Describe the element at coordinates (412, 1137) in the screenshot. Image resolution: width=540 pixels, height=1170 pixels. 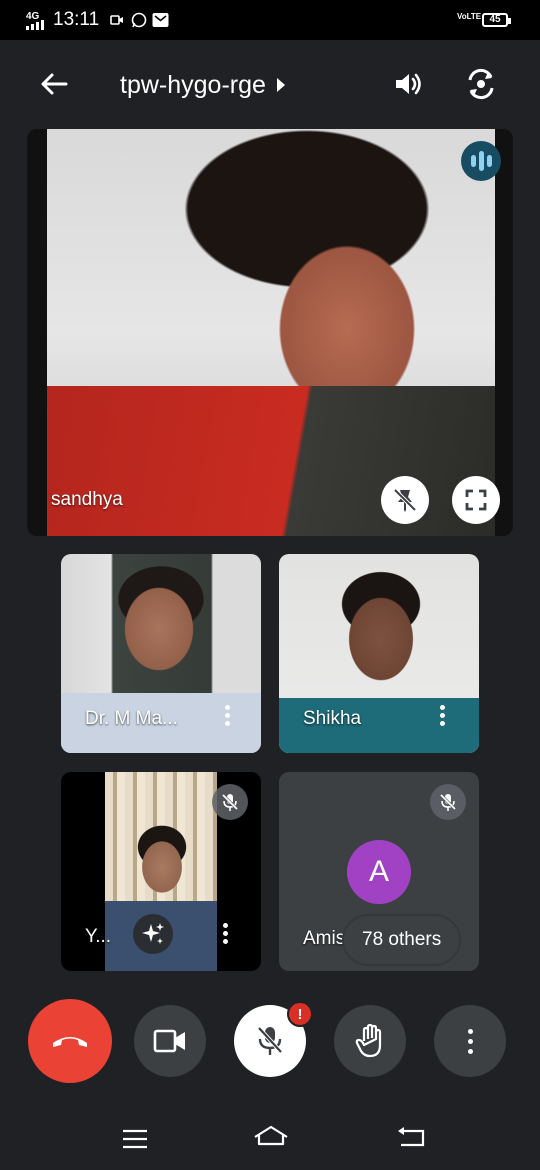
I see `back-nav-icon` at that location.